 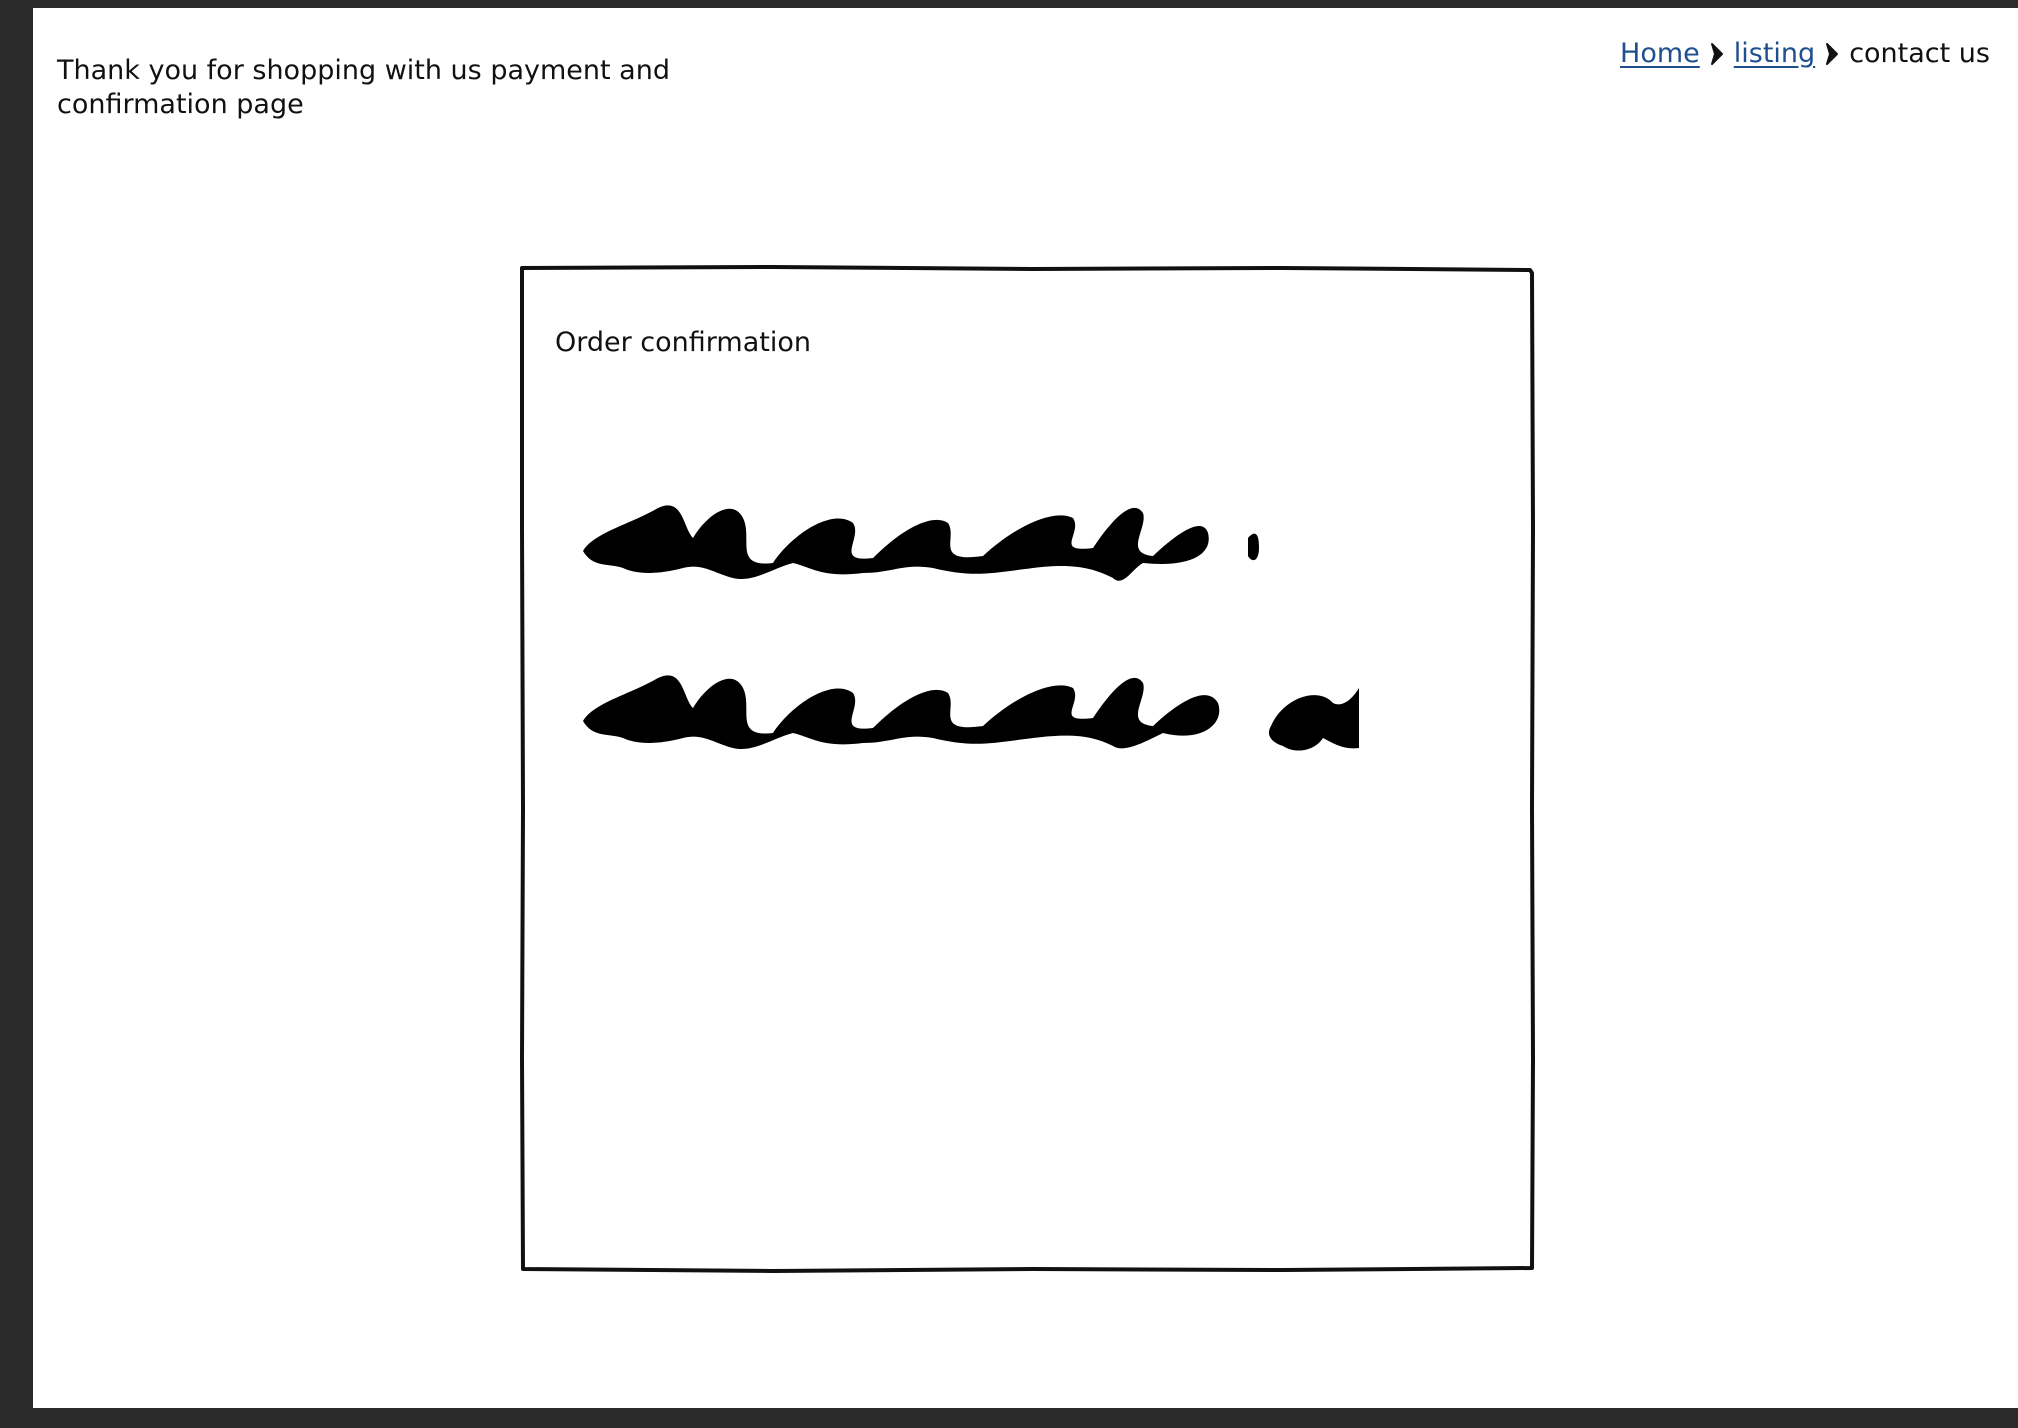 What do you see at coordinates (683, 342) in the screenshot?
I see `order-confirmation-title: Order confirmation` at bounding box center [683, 342].